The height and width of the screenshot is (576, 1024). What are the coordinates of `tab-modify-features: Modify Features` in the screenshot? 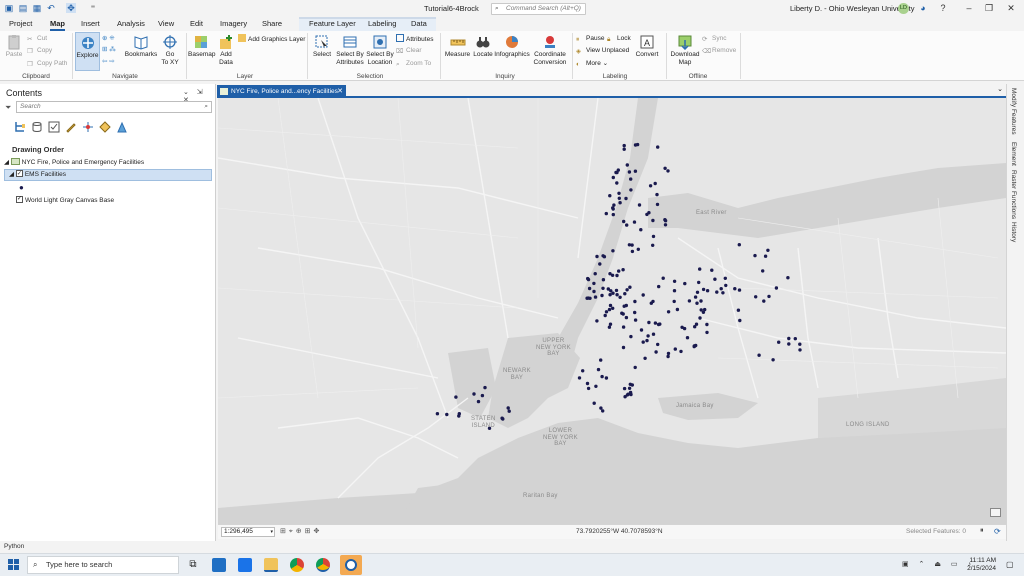 It's located at (1013, 111).